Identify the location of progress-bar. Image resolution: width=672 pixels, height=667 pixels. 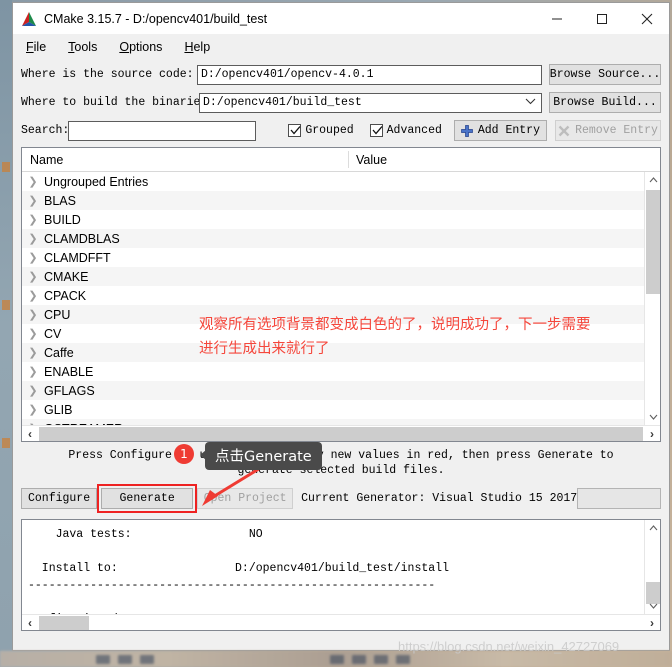
(619, 498).